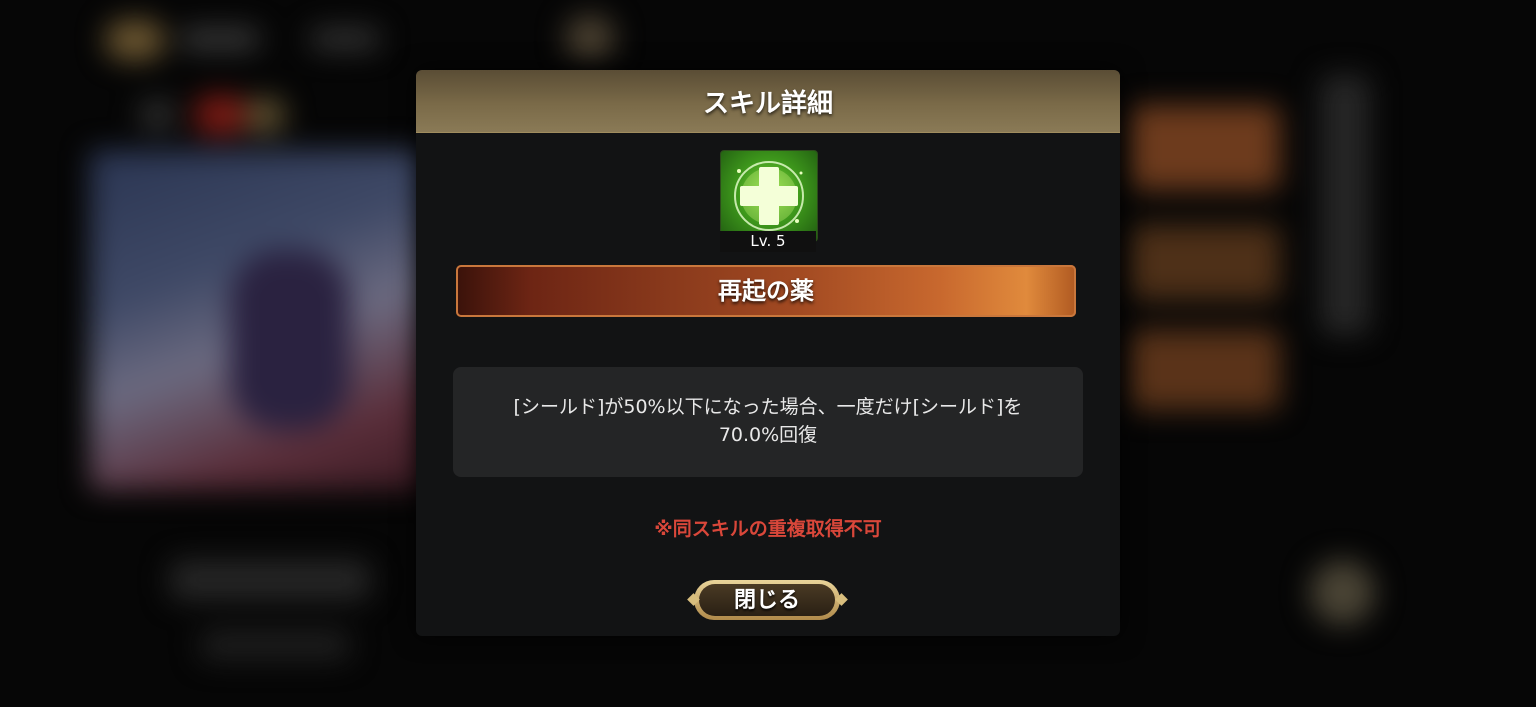  I want to click on dialog-header: スキル詳細, so click(768, 101).